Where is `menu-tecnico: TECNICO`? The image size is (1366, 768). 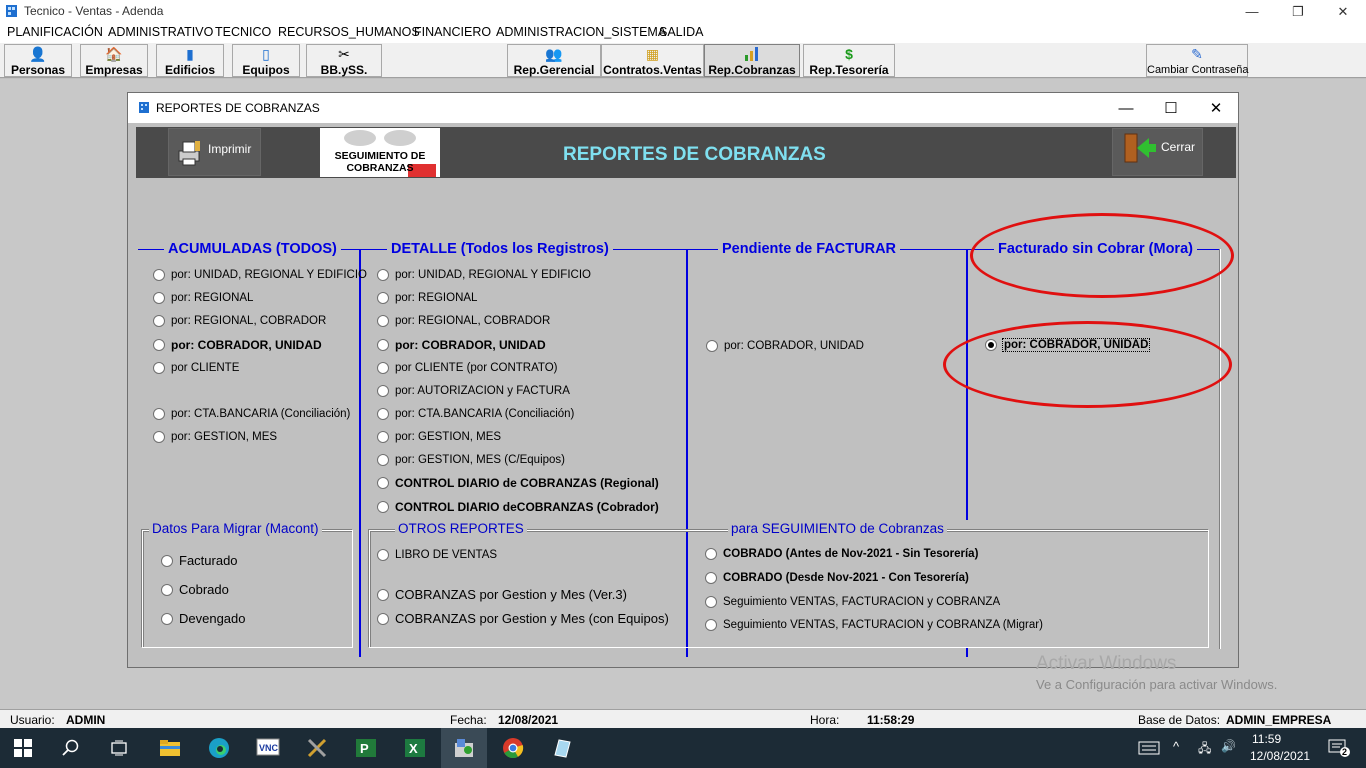
menu-tecnico: TECNICO is located at coordinates (243, 32).